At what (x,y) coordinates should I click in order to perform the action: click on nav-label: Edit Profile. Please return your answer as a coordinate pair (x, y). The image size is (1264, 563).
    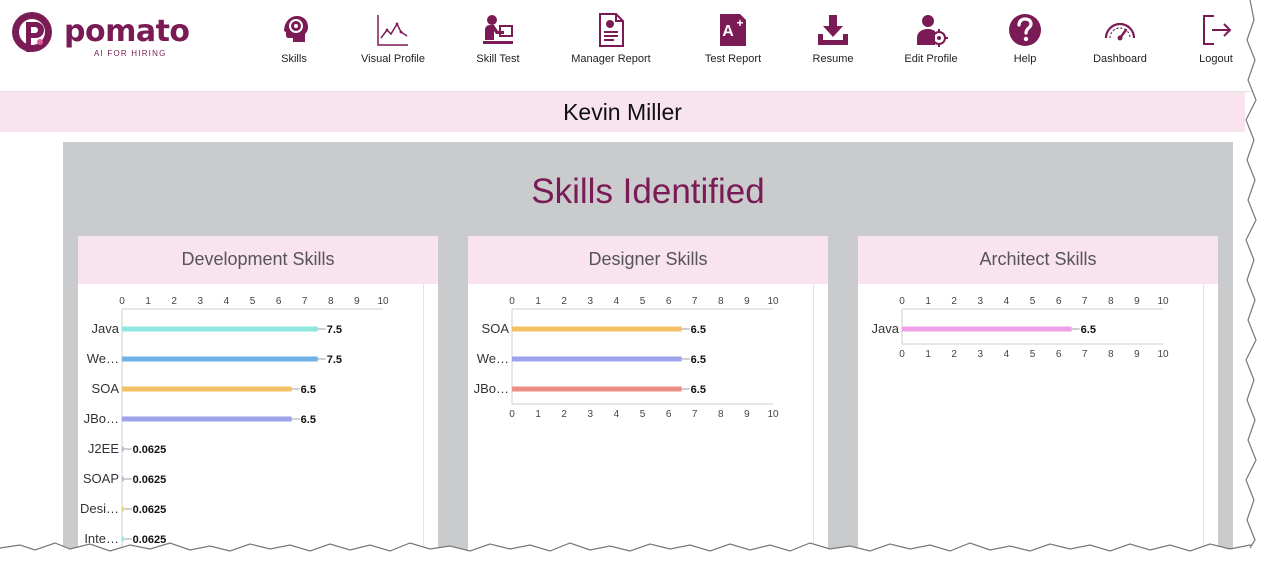
    Looking at the image, I should click on (931, 59).